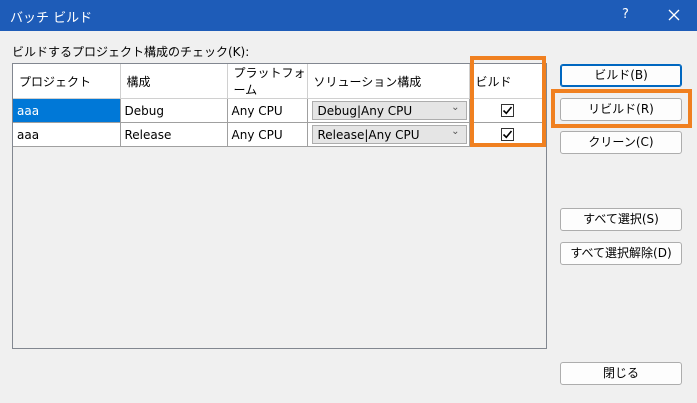 This screenshot has width=697, height=403. Describe the element at coordinates (67, 81) in the screenshot. I see `column-header-project: プロジェクト` at that location.